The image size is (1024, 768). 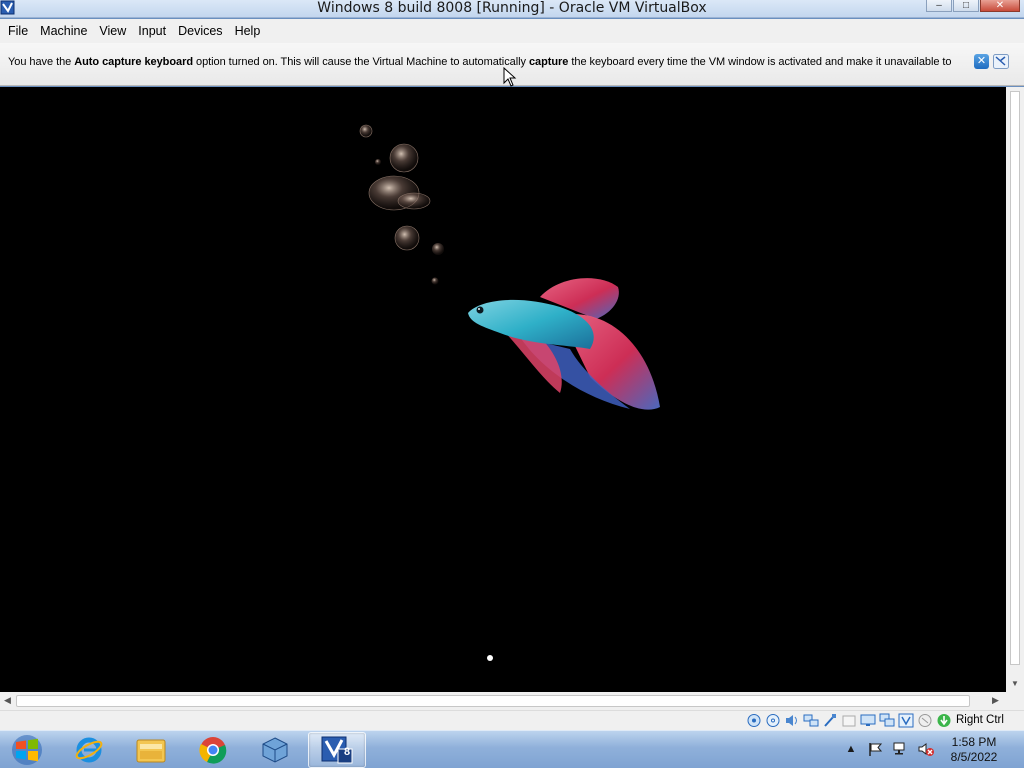 What do you see at coordinates (112, 31) in the screenshot?
I see `menu-view: View` at bounding box center [112, 31].